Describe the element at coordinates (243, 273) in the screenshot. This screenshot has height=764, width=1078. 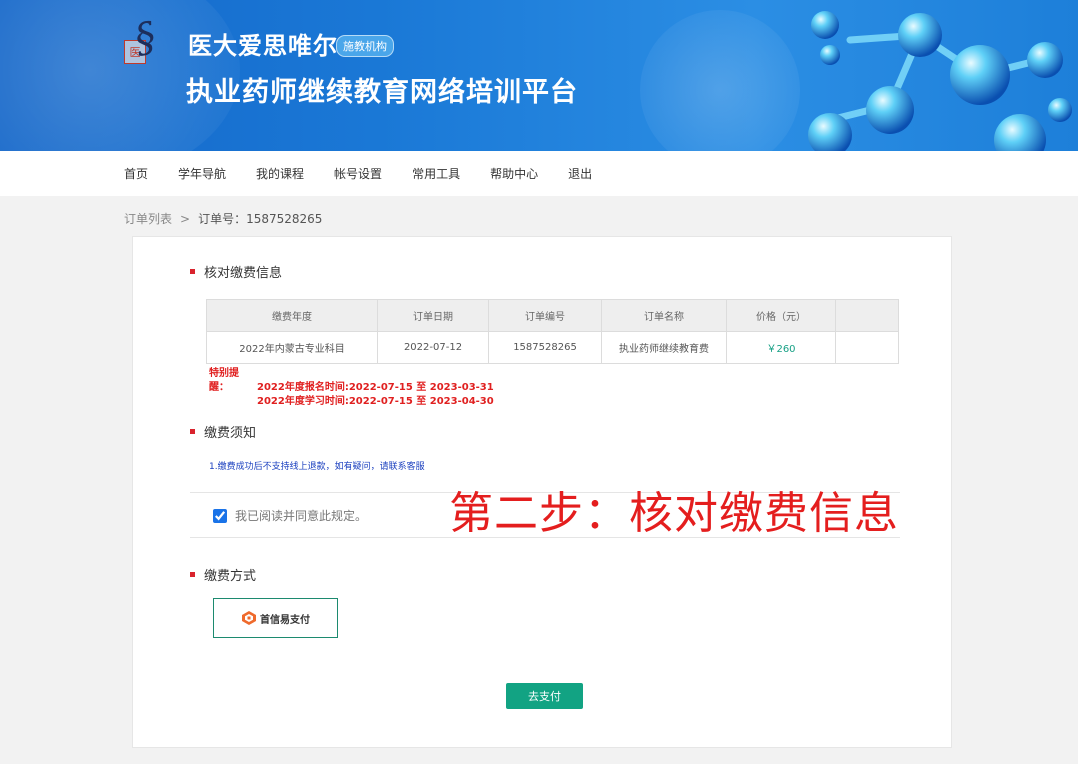
I see `section-verify-title: 核对缴费信息` at that location.